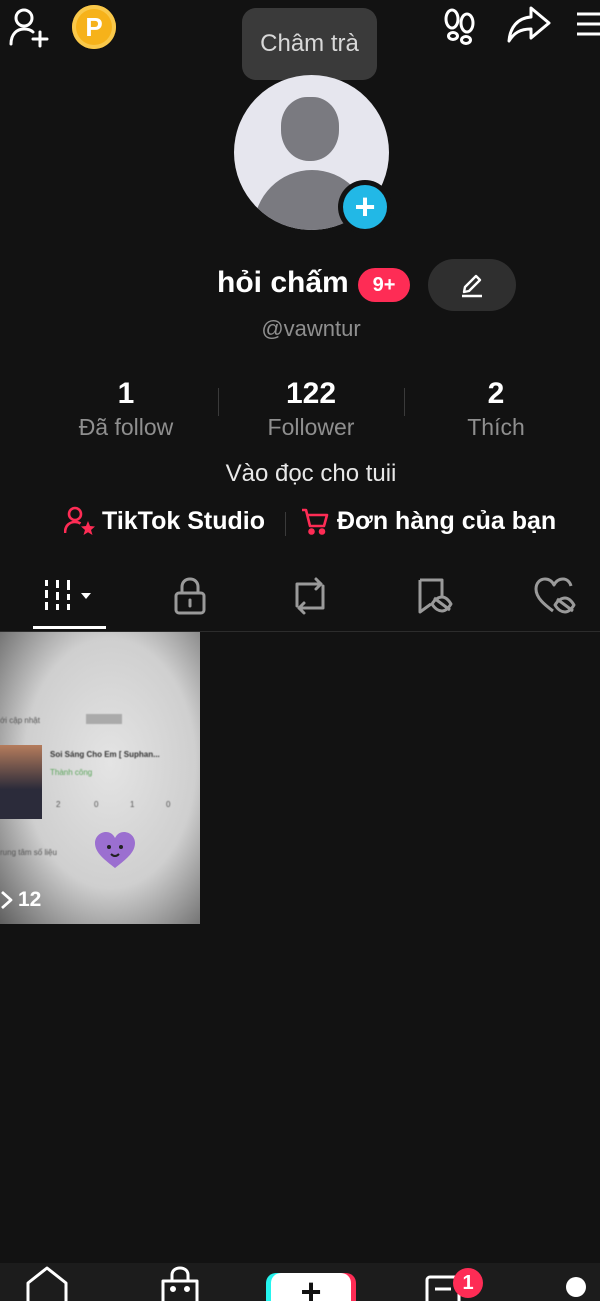  What do you see at coordinates (183, 520) in the screenshot?
I see `tiktok-studio-label: TikTok Studio` at bounding box center [183, 520].